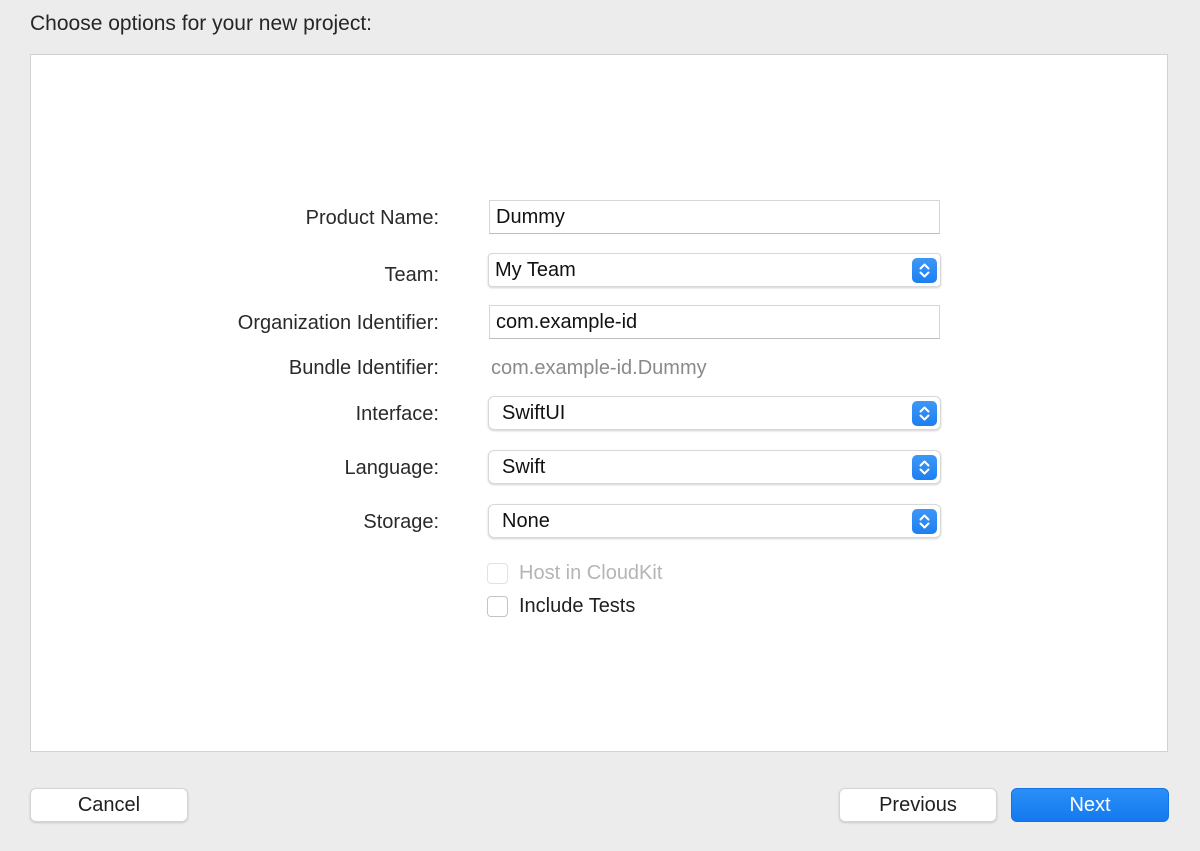 The width and height of the screenshot is (1200, 851). I want to click on language-popup-value: Swift, so click(524, 467).